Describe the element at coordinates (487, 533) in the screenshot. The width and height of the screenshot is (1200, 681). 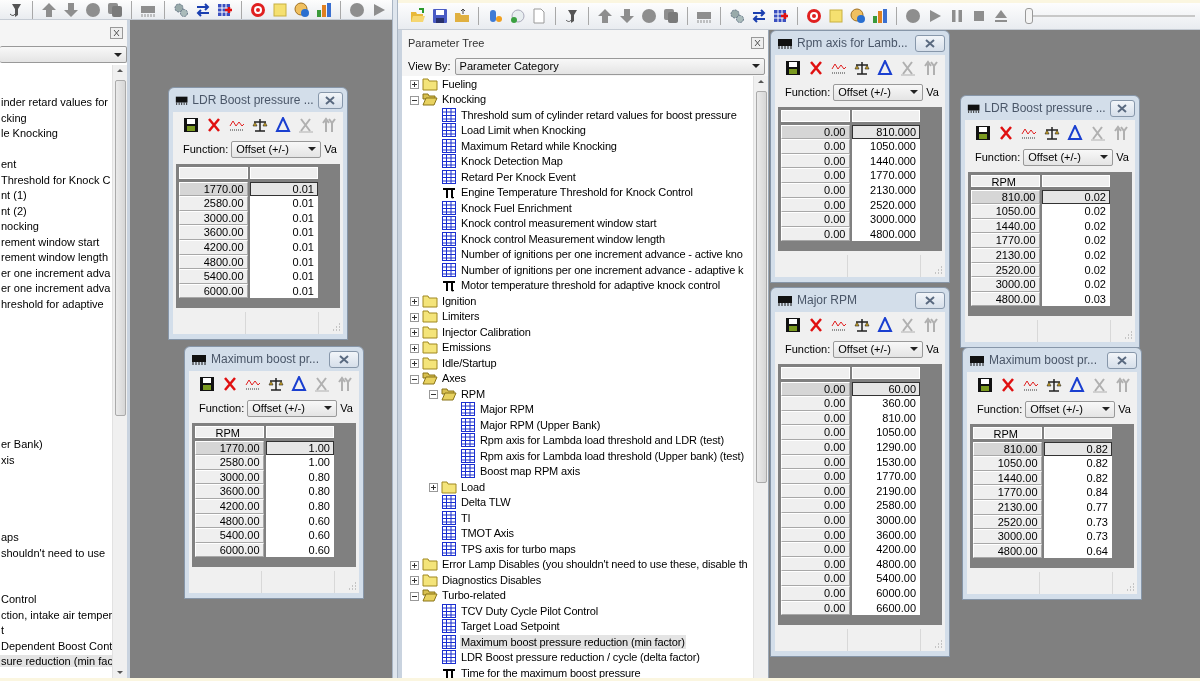
I see `tree-item: TMOT Axis` at that location.